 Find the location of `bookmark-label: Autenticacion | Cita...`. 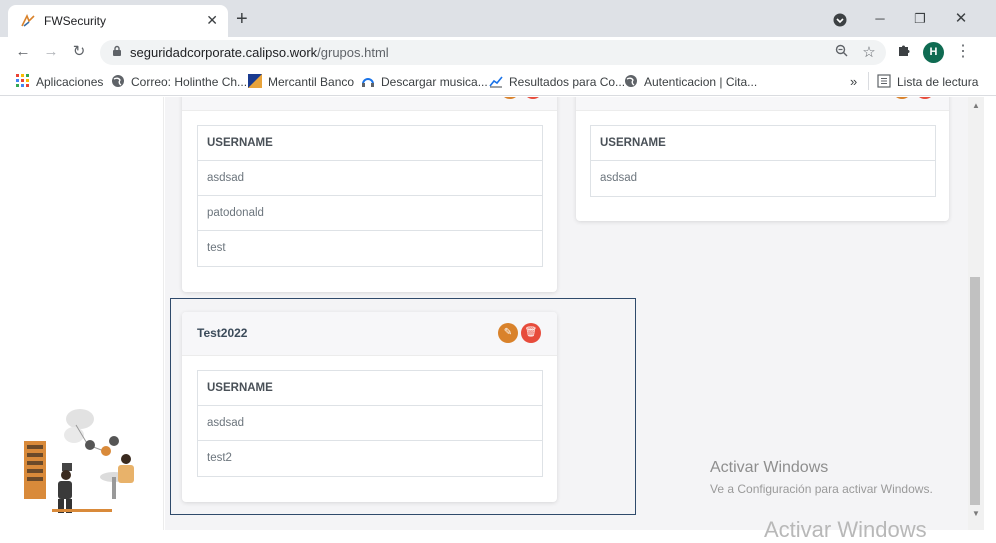

bookmark-label: Autenticacion | Cita... is located at coordinates (701, 82).